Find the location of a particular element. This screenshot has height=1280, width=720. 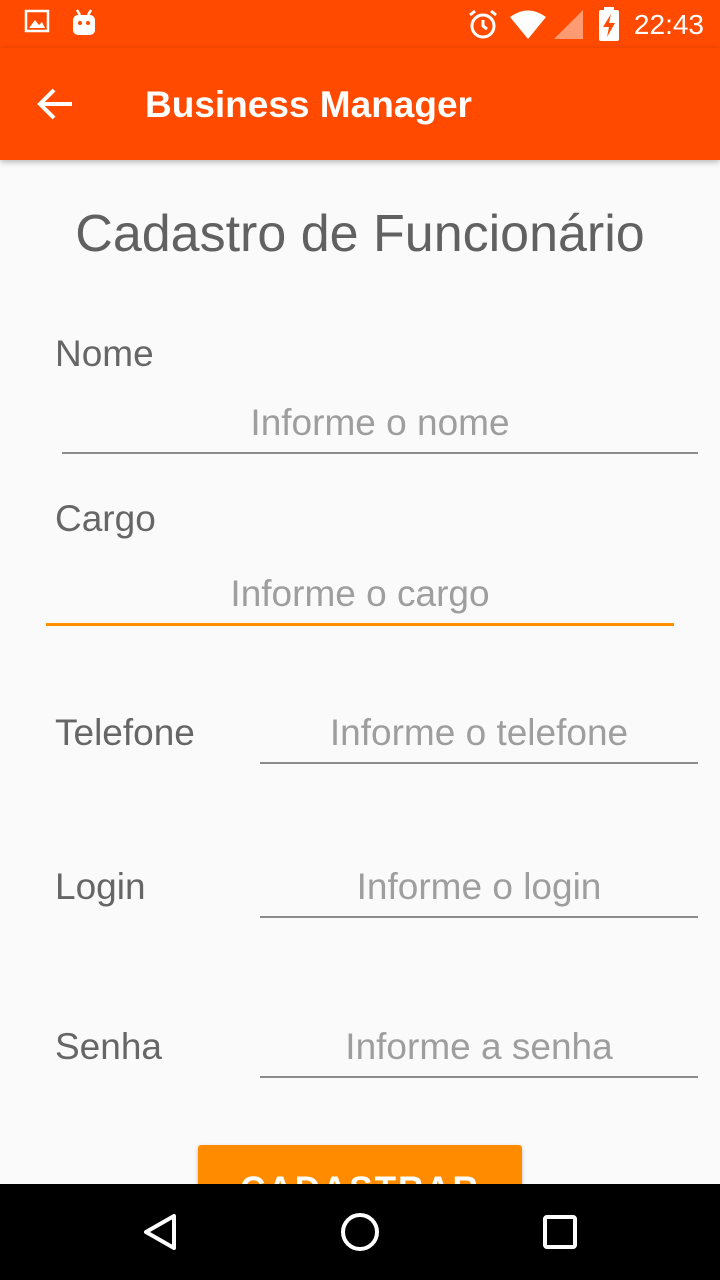

senha-input is located at coordinates (479, 1048).